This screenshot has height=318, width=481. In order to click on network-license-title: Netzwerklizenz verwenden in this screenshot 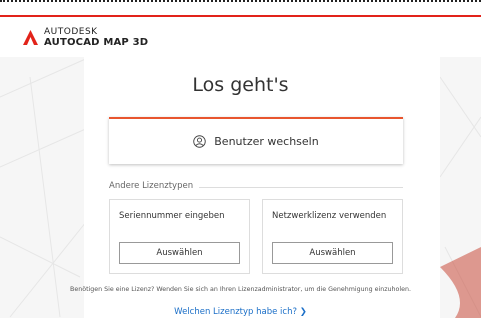, I will do `click(329, 216)`.